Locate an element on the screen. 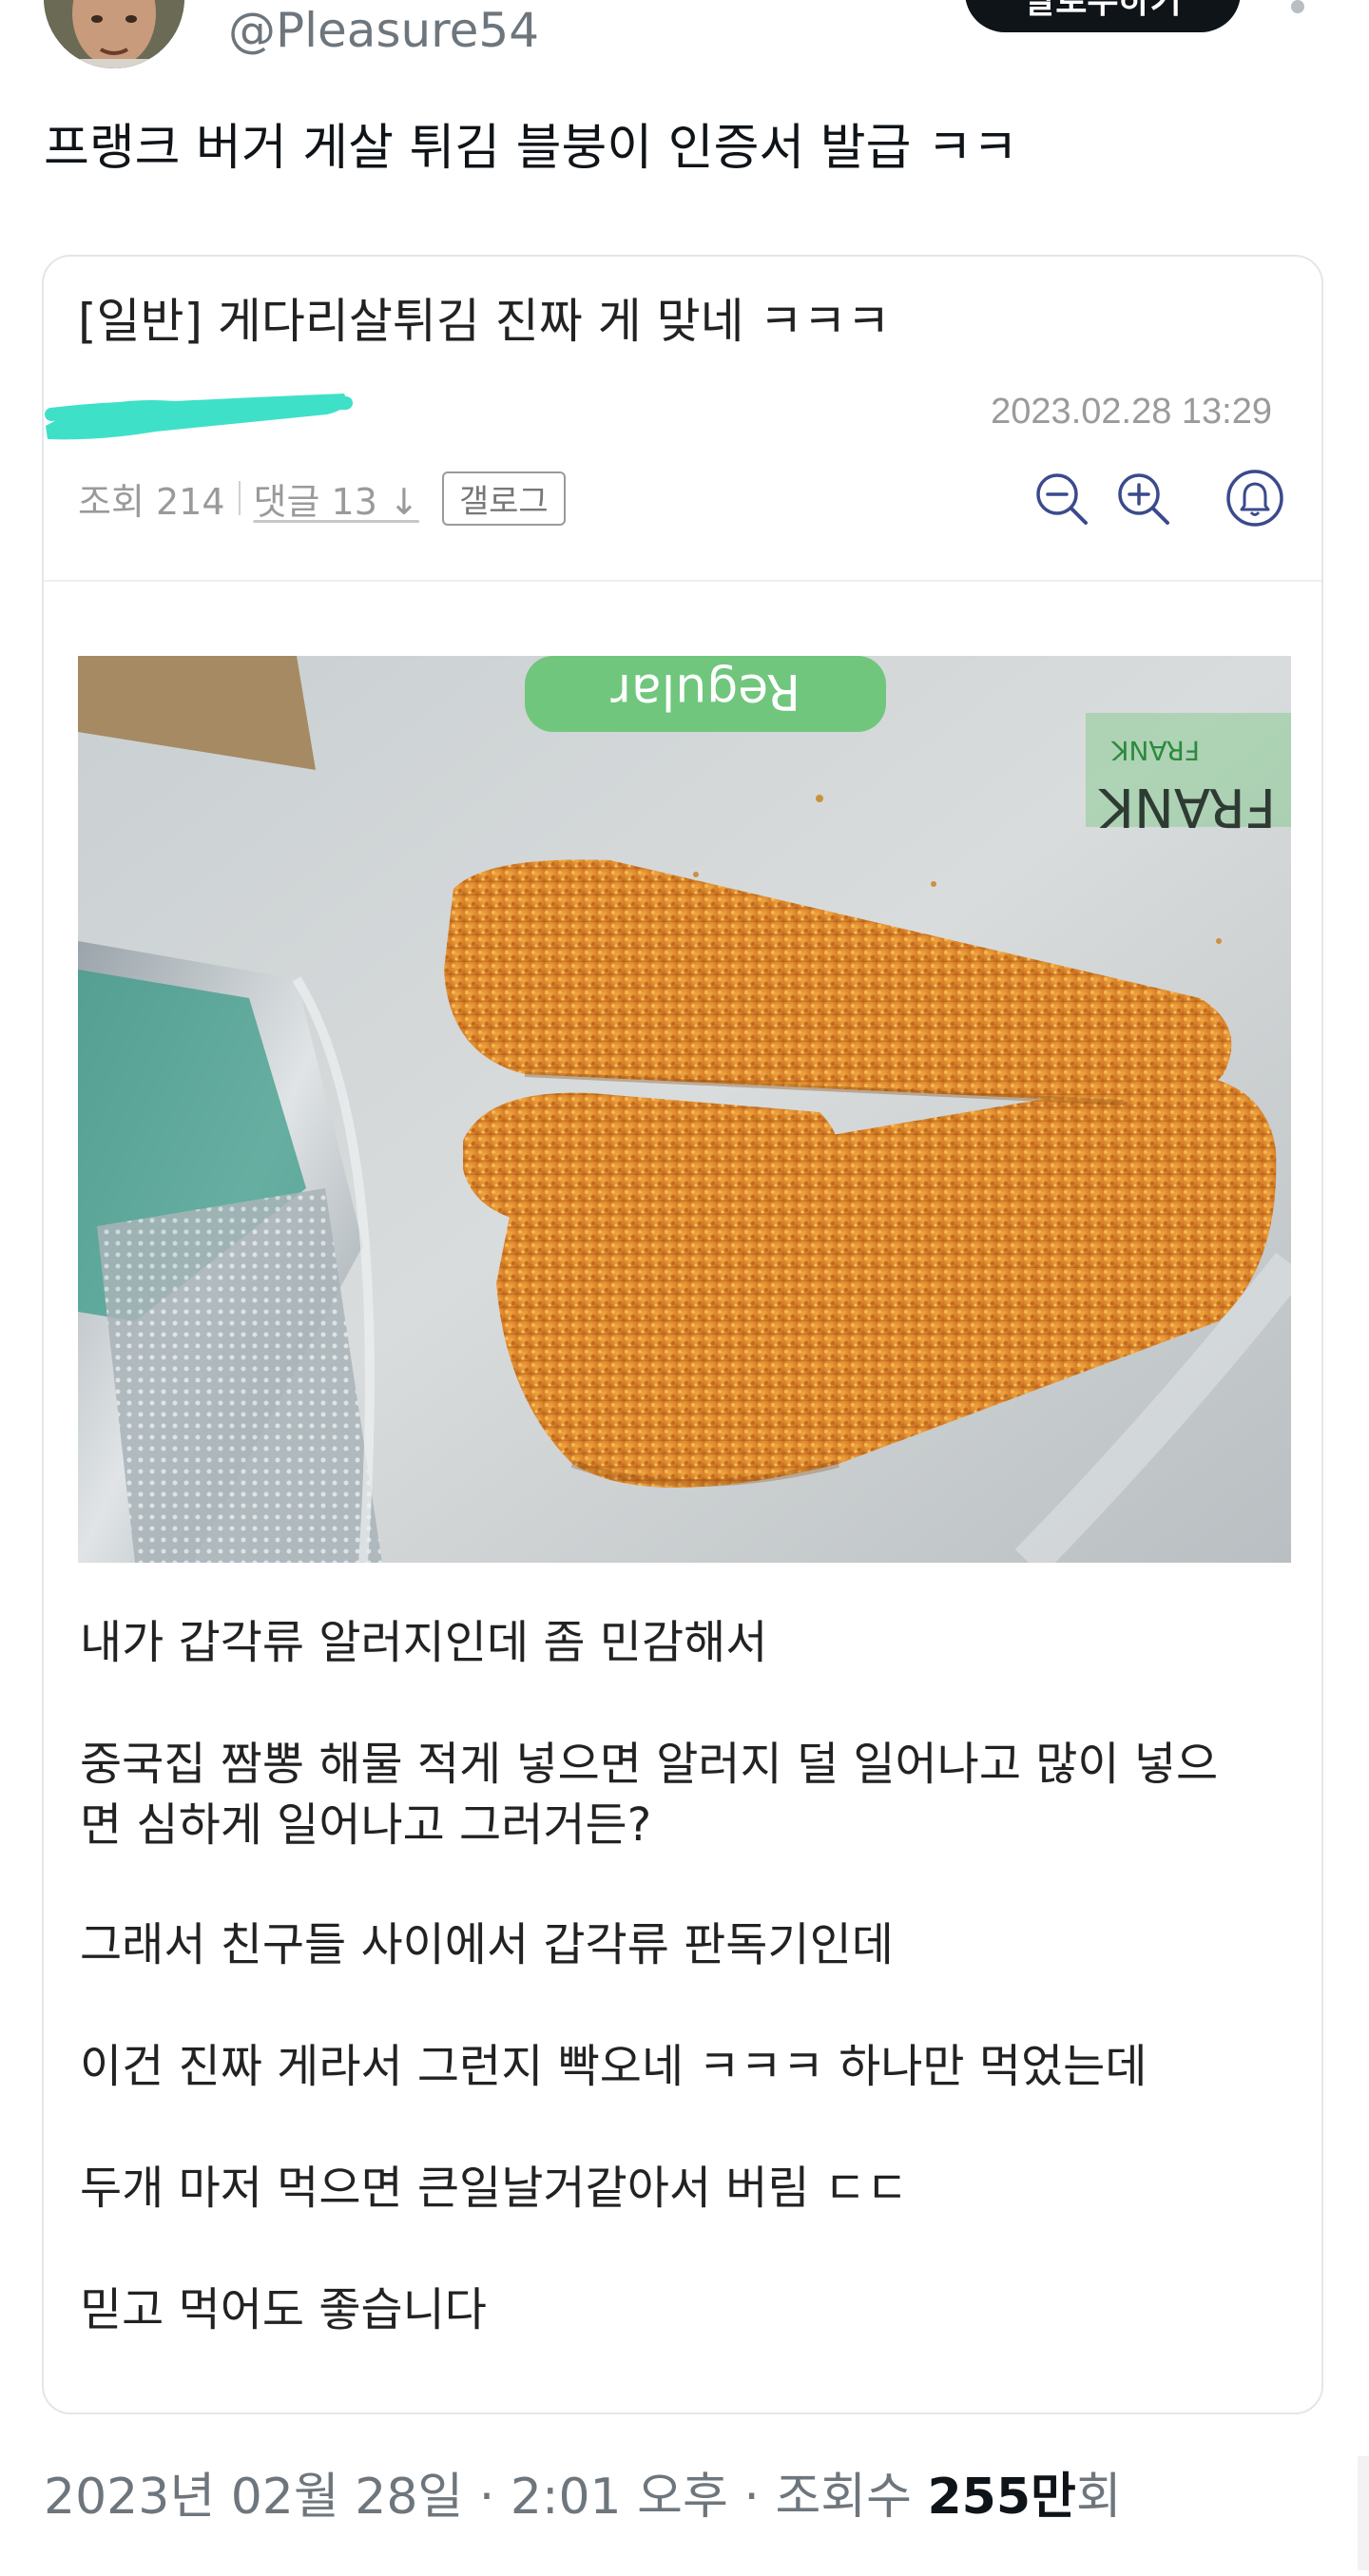 The width and height of the screenshot is (1369, 2576). tweet-timestamp-views: 2023년 02월 28일 · 2:01 오후 · 조회수 255만회 is located at coordinates (583, 2497).